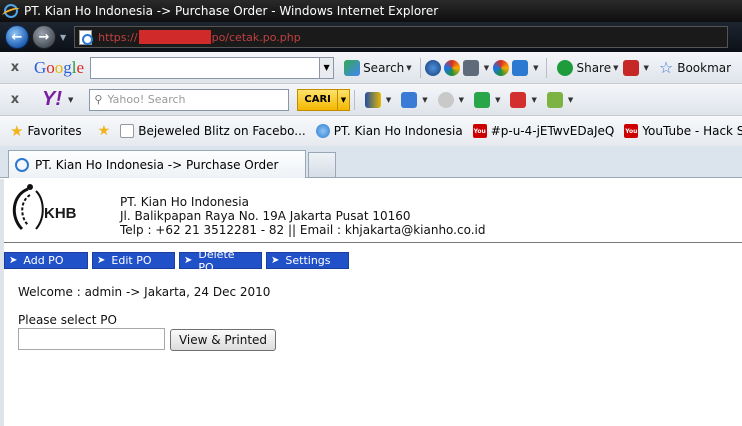  I want to click on bookmark-star-icon: ☆, so click(666, 67).